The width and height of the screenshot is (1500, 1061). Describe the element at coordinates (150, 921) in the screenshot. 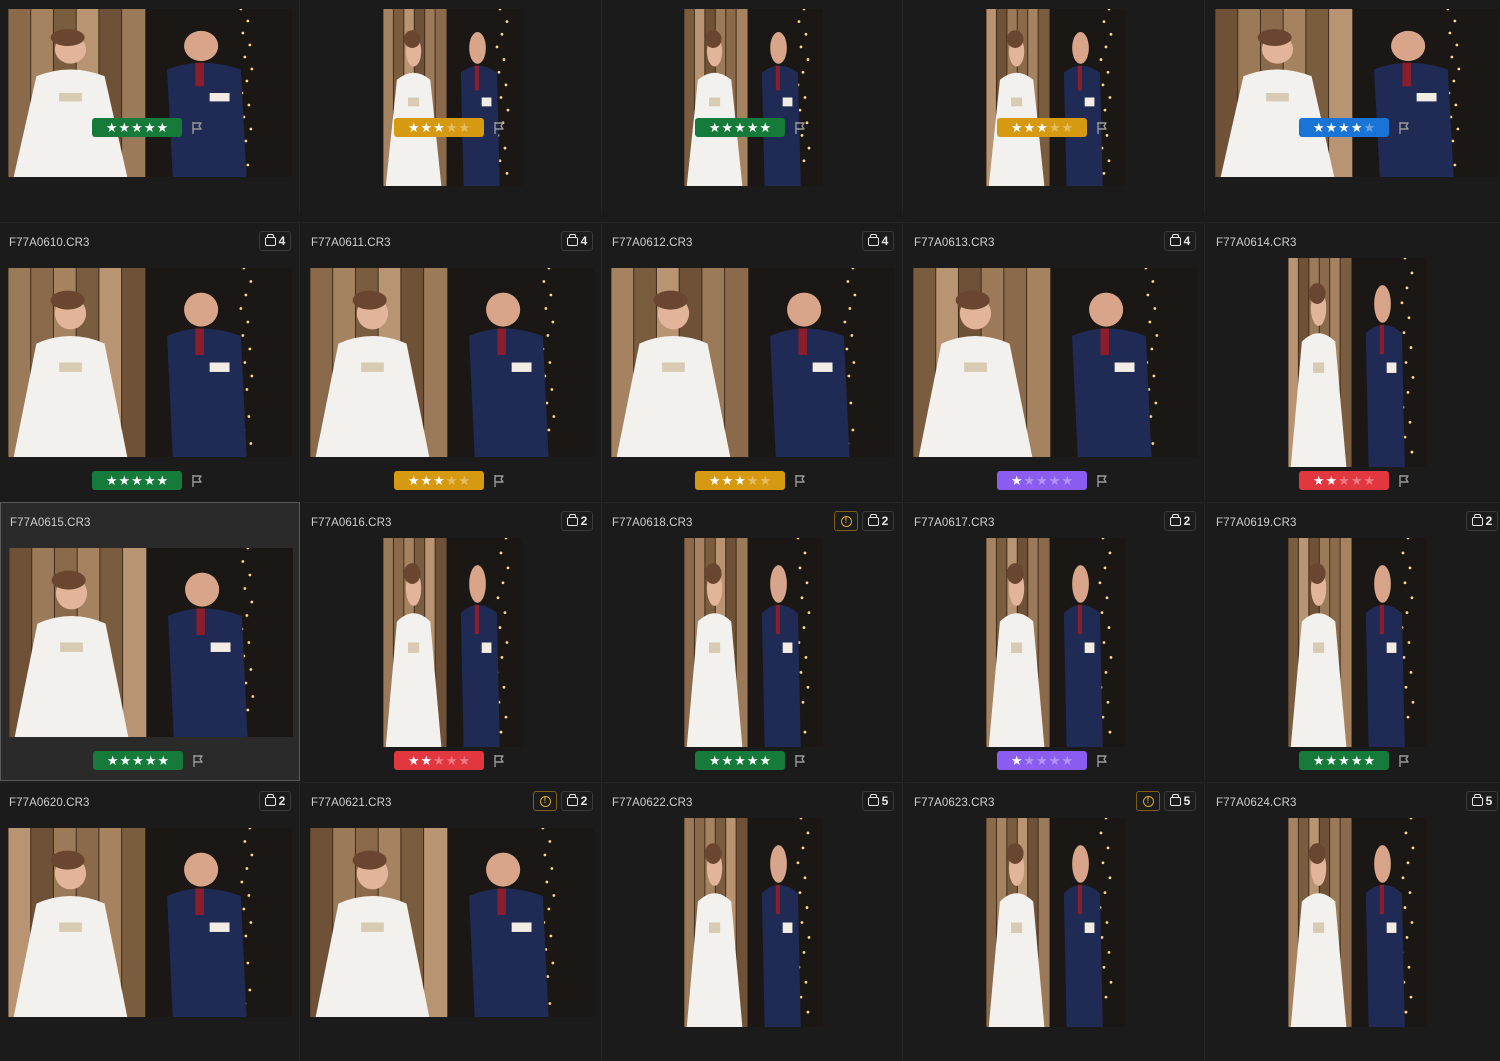

I see `photo-cell: F77A0620.CR3 2` at that location.